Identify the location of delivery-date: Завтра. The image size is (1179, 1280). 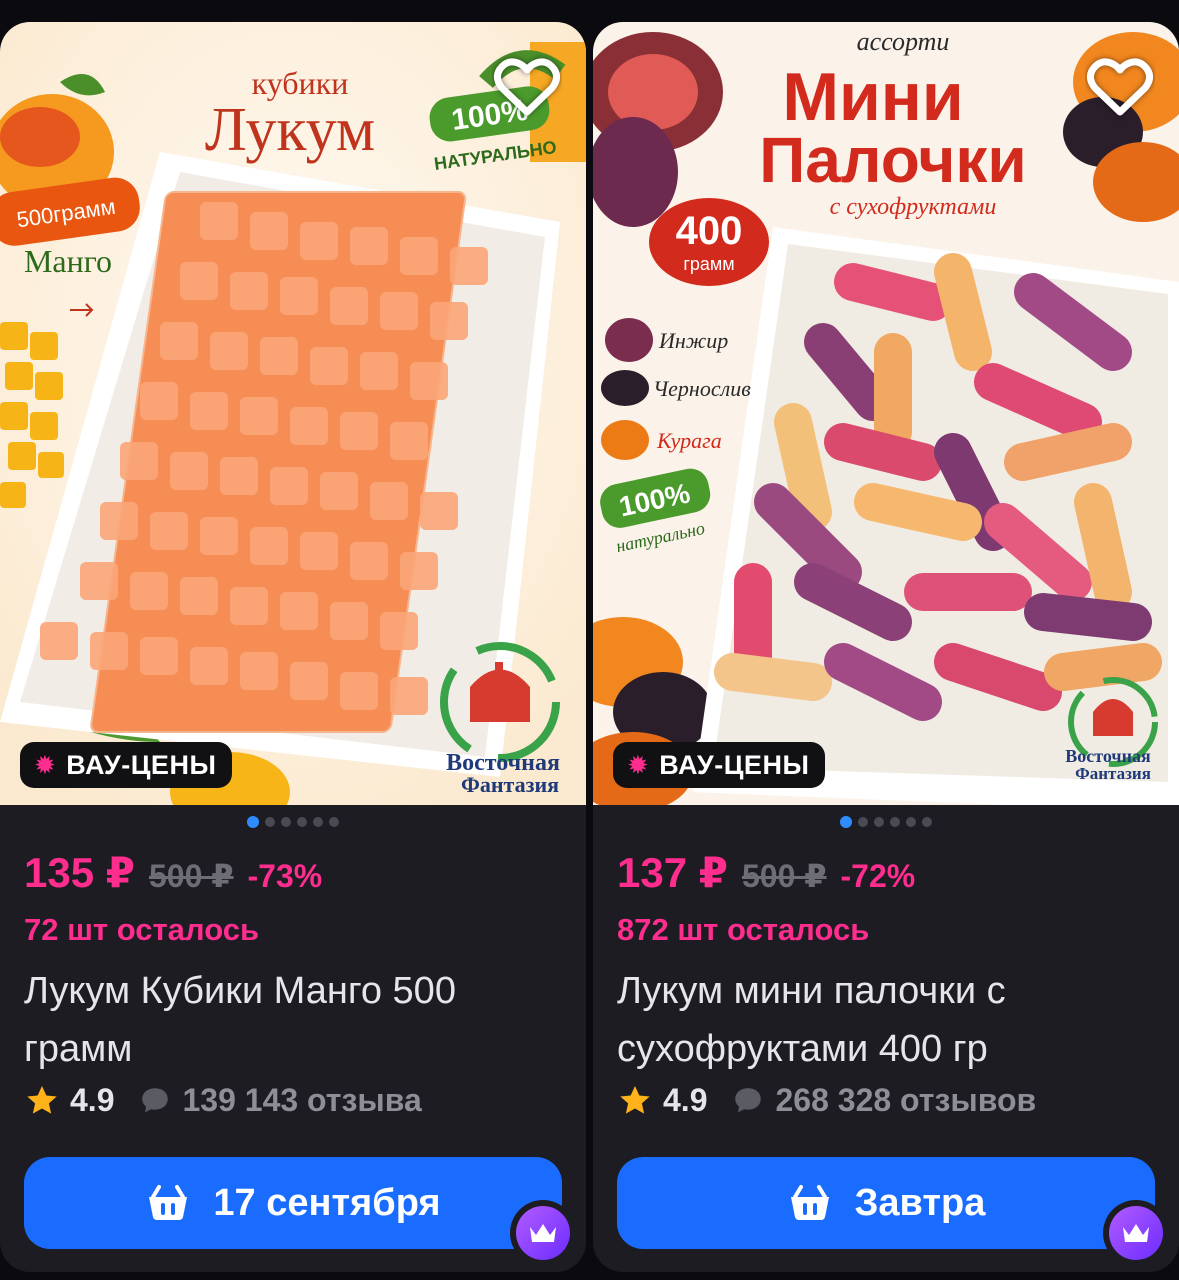
(920, 1202).